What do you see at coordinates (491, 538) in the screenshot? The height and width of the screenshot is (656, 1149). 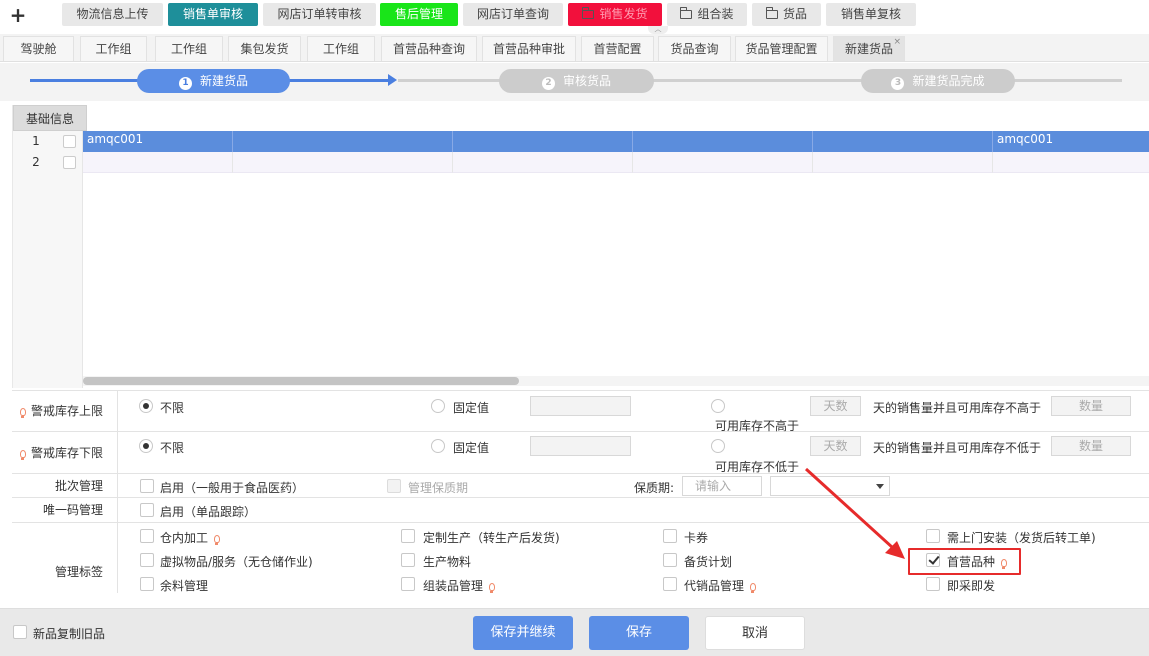 I see `tag-label: 定制生产（转生产后发货)` at bounding box center [491, 538].